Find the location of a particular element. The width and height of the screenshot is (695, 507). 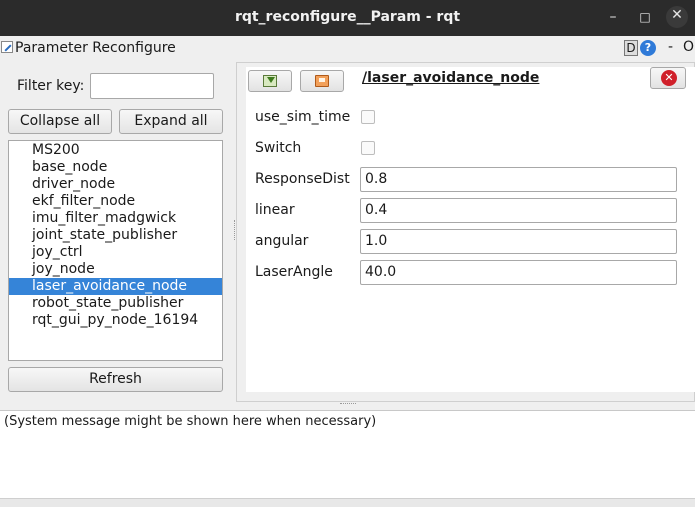

filter-key-input is located at coordinates (152, 86).